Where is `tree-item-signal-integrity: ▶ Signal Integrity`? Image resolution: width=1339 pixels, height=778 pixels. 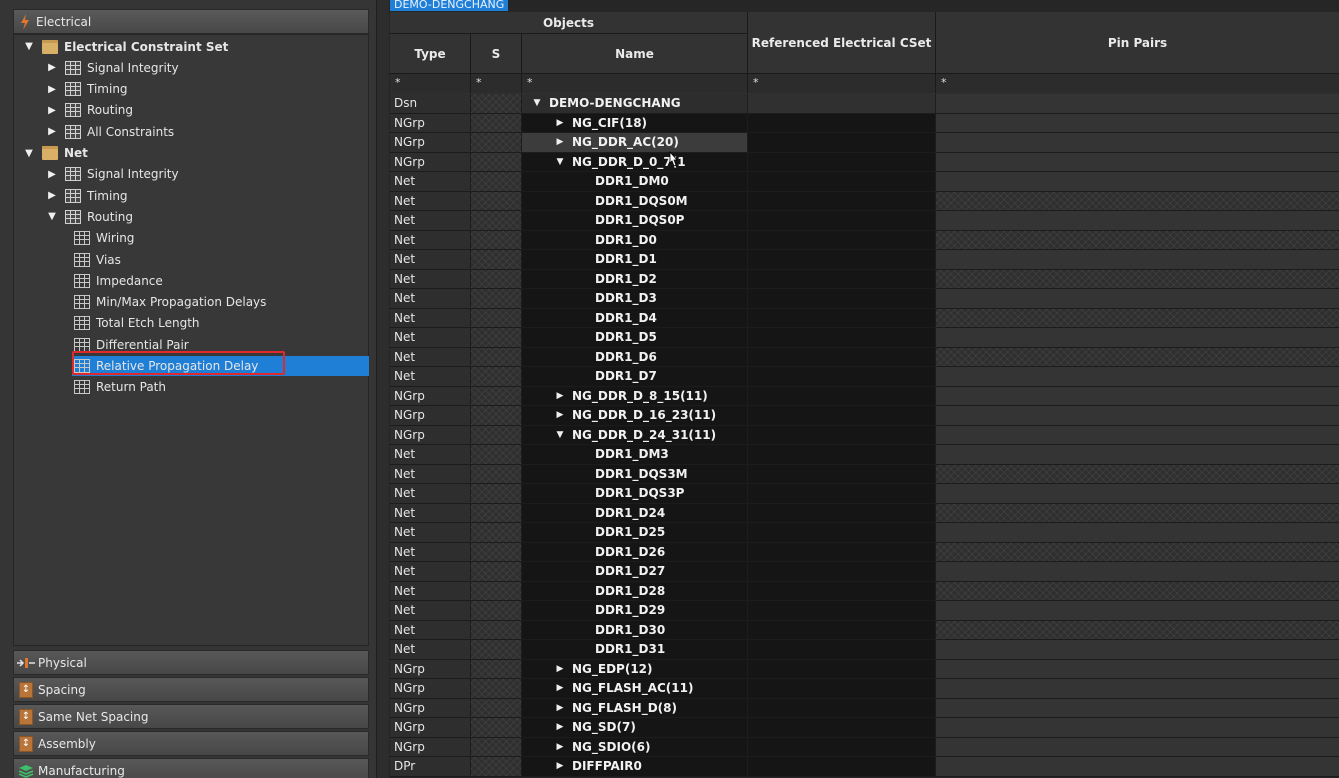 tree-item-signal-integrity: ▶ Signal Integrity is located at coordinates (112, 174).